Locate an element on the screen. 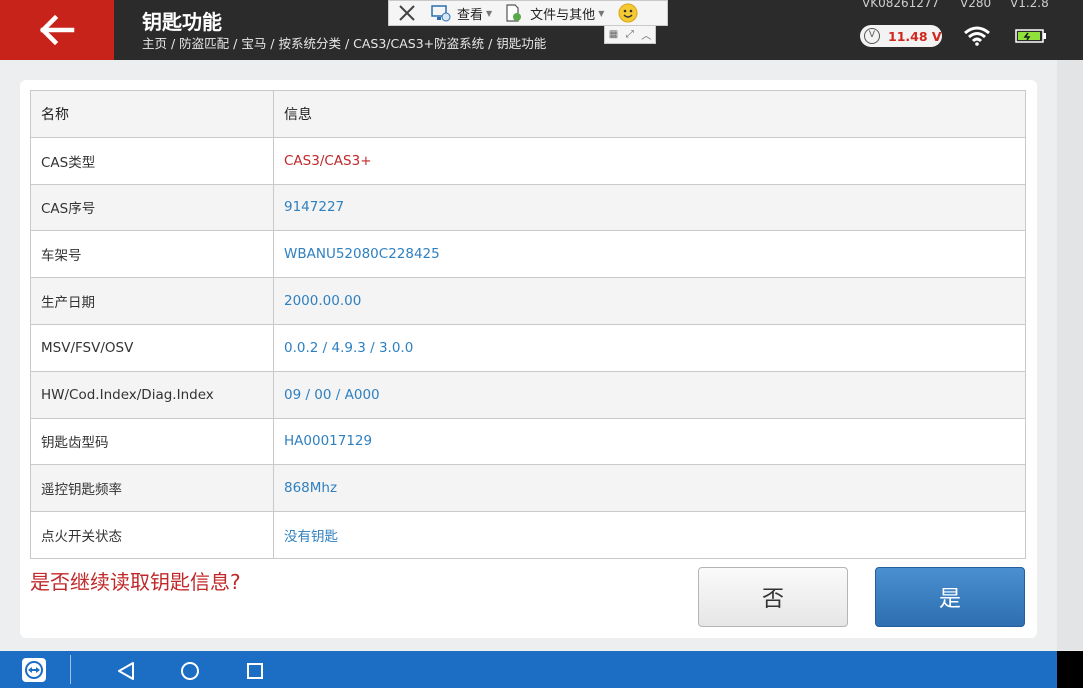 The image size is (1083, 688). wifi-icon is located at coordinates (977, 36).